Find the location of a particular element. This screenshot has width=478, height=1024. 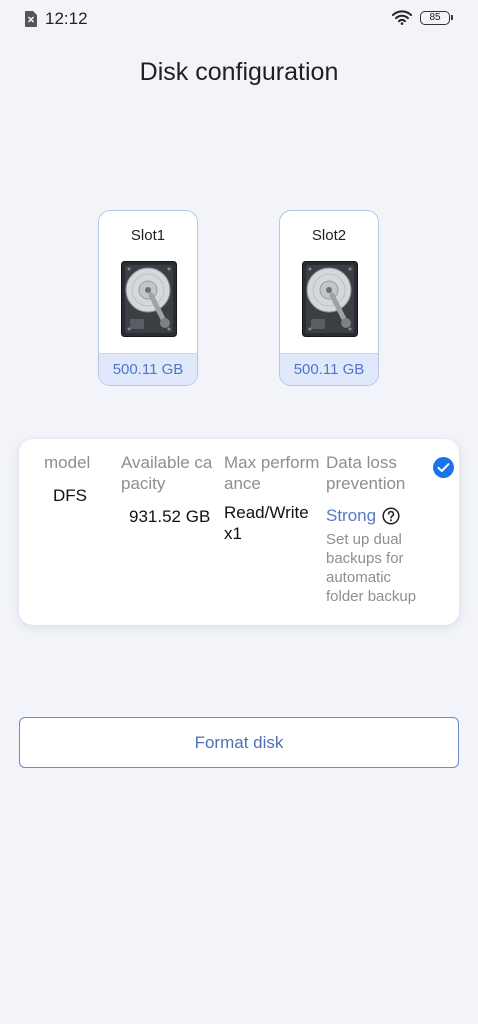

battery-indicator: 85 is located at coordinates (436, 17).